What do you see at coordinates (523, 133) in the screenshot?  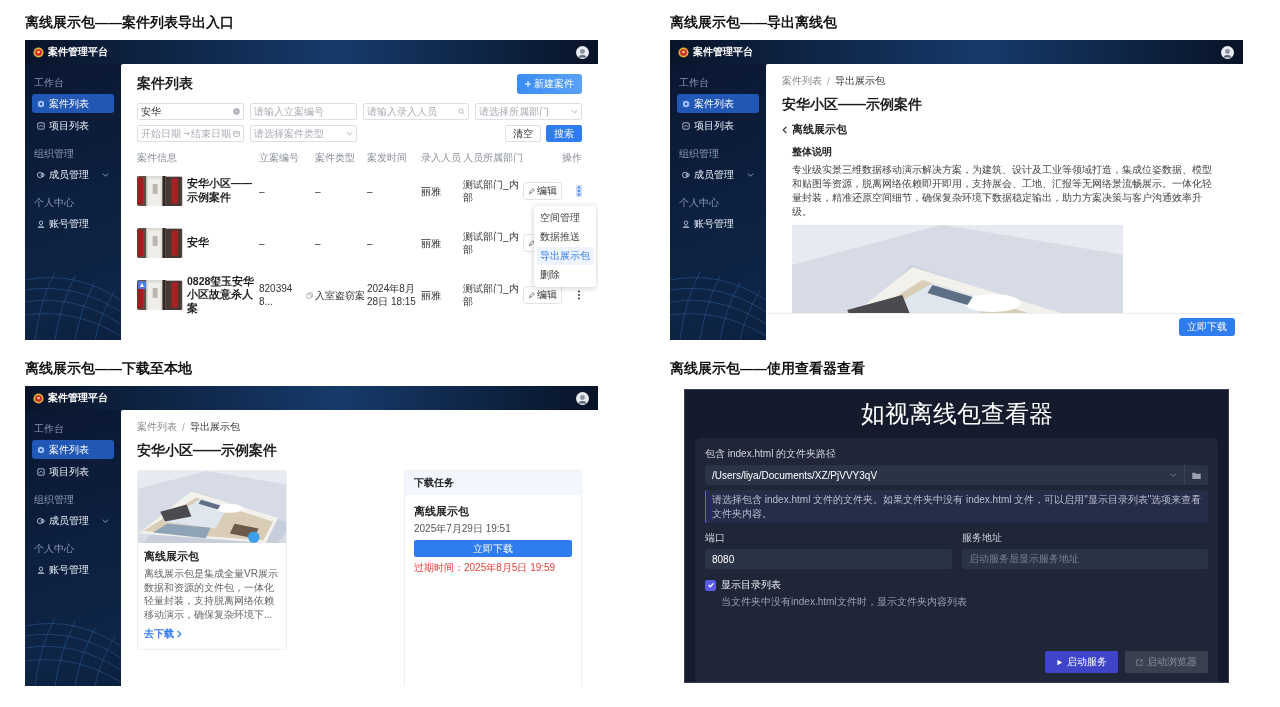 I see `clear-button: 清空` at bounding box center [523, 133].